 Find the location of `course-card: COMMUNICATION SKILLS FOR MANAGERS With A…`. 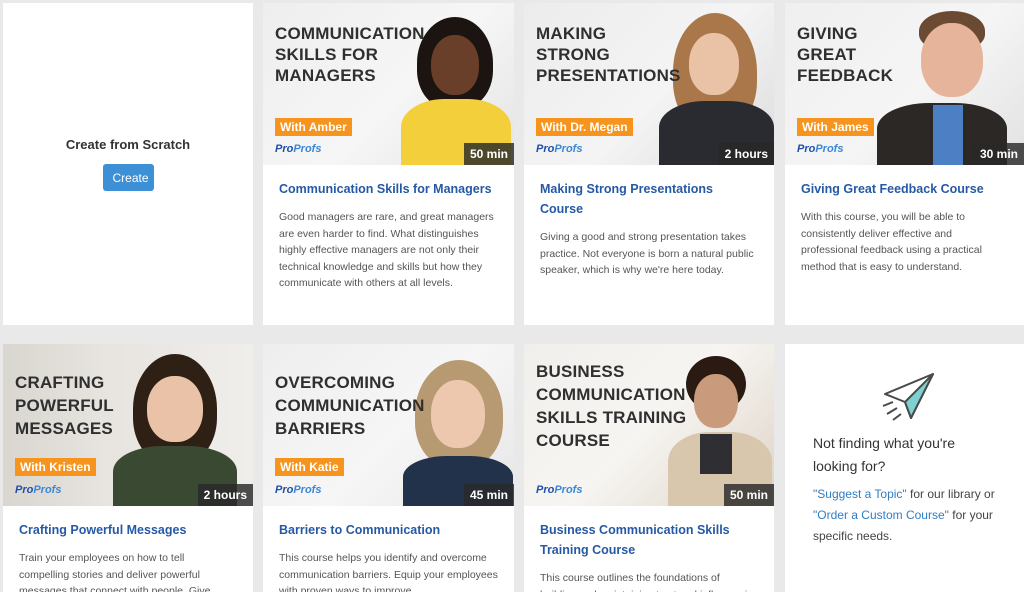

course-card: COMMUNICATION SKILLS FOR MANAGERS With A… is located at coordinates (388, 164).